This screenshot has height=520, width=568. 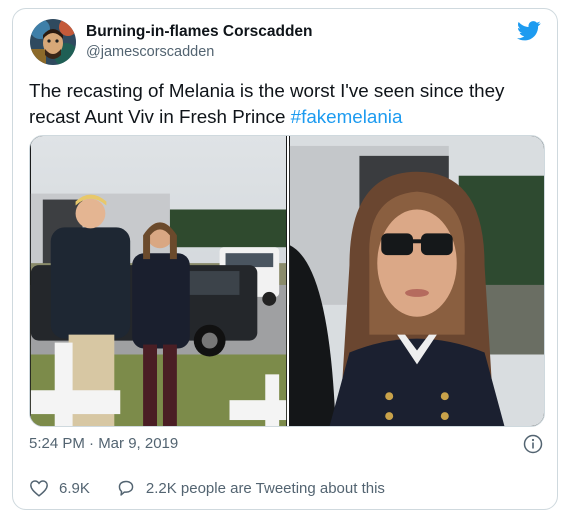 What do you see at coordinates (126, 488) in the screenshot?
I see `comment-bubble-icon` at bounding box center [126, 488].